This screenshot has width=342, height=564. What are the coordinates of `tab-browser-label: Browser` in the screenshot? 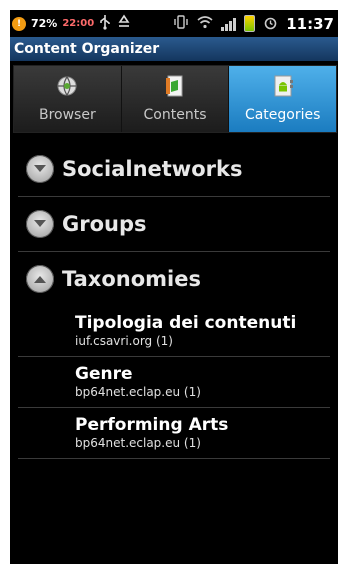 It's located at (67, 115).